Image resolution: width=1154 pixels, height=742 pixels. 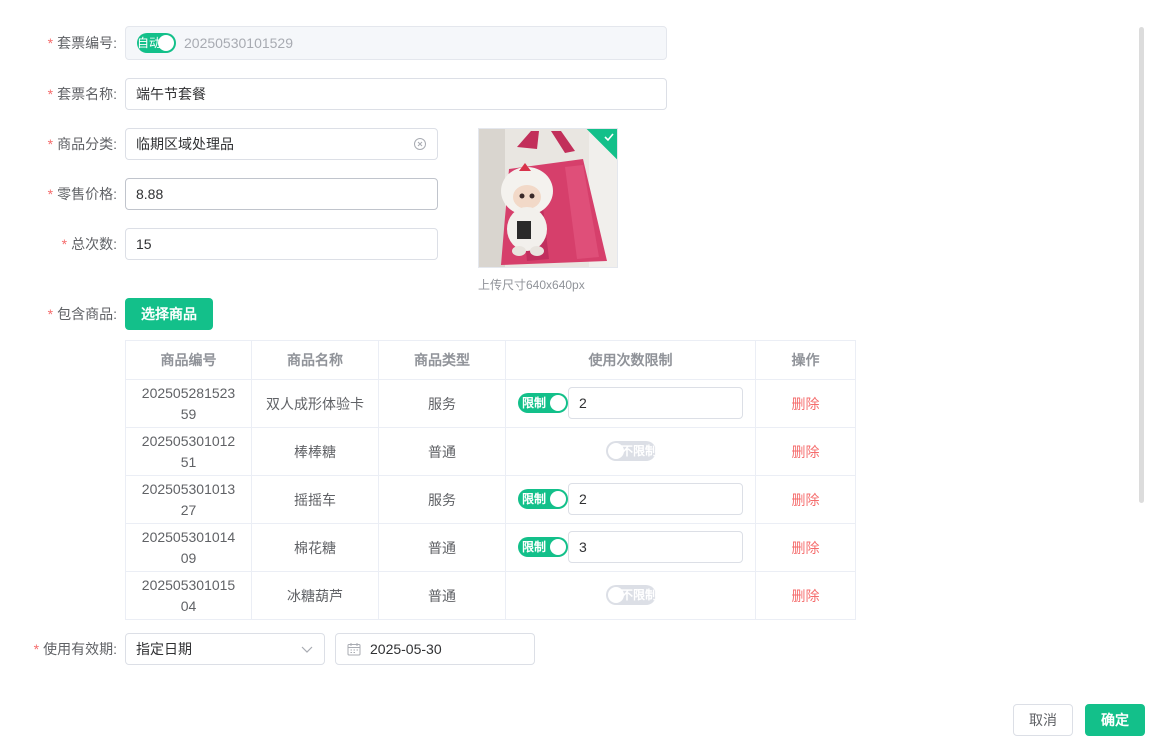 I want to click on goods-code-cell: 20250530101409, so click(x=188, y=547).